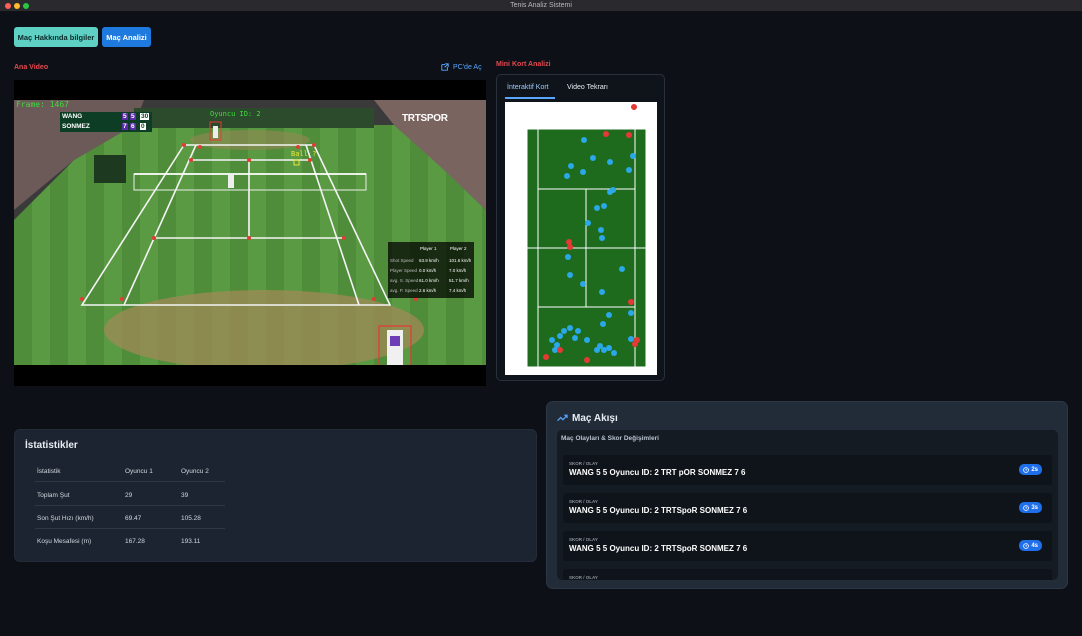 The height and width of the screenshot is (636, 1082). Describe the element at coordinates (143, 126) in the screenshot. I see `point-score: 0` at that location.